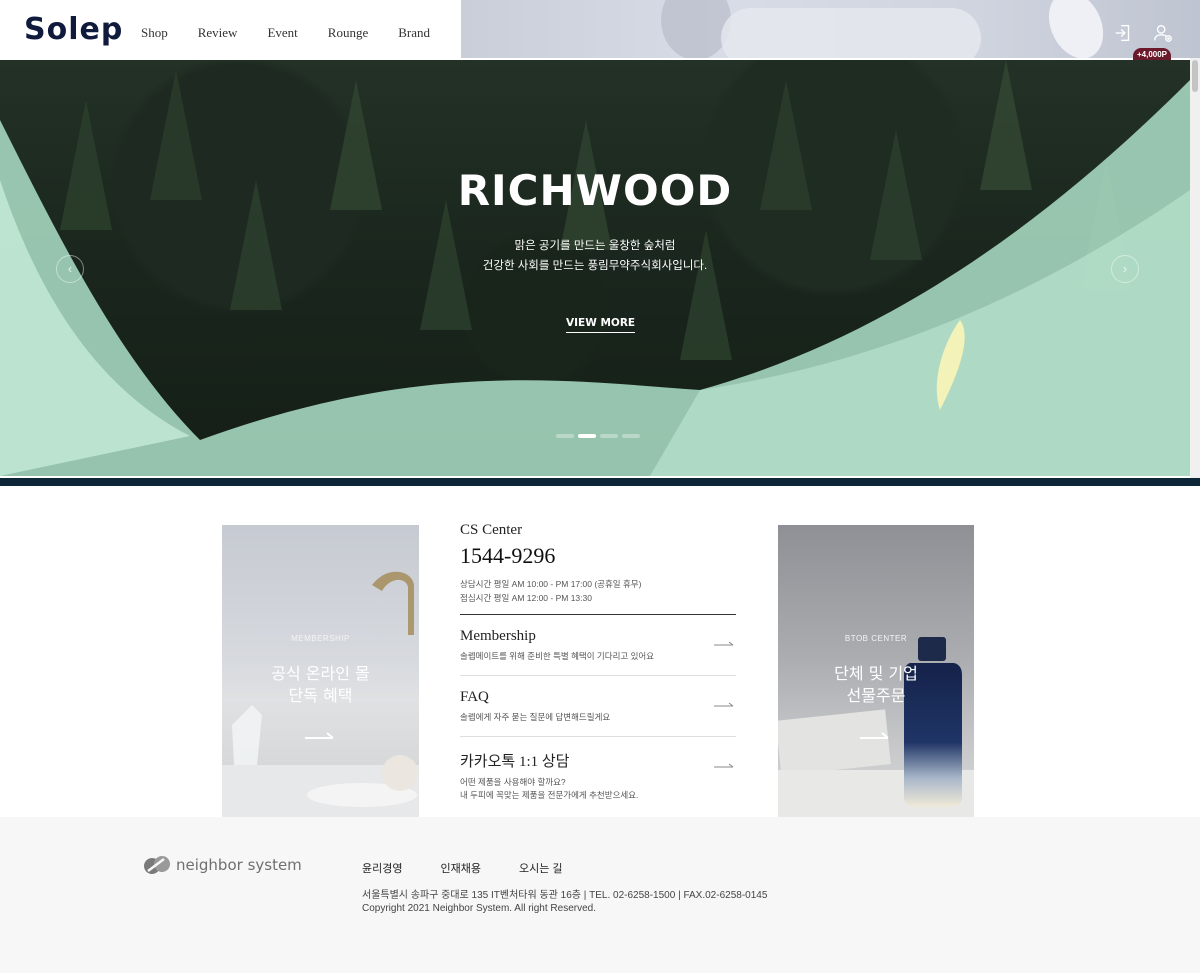 This screenshot has width=1200, height=973. What do you see at coordinates (595, 246) in the screenshot?
I see `hero-subtitle-line1: 맑은 공기를 만드는 울창한 숲처럼` at bounding box center [595, 246].